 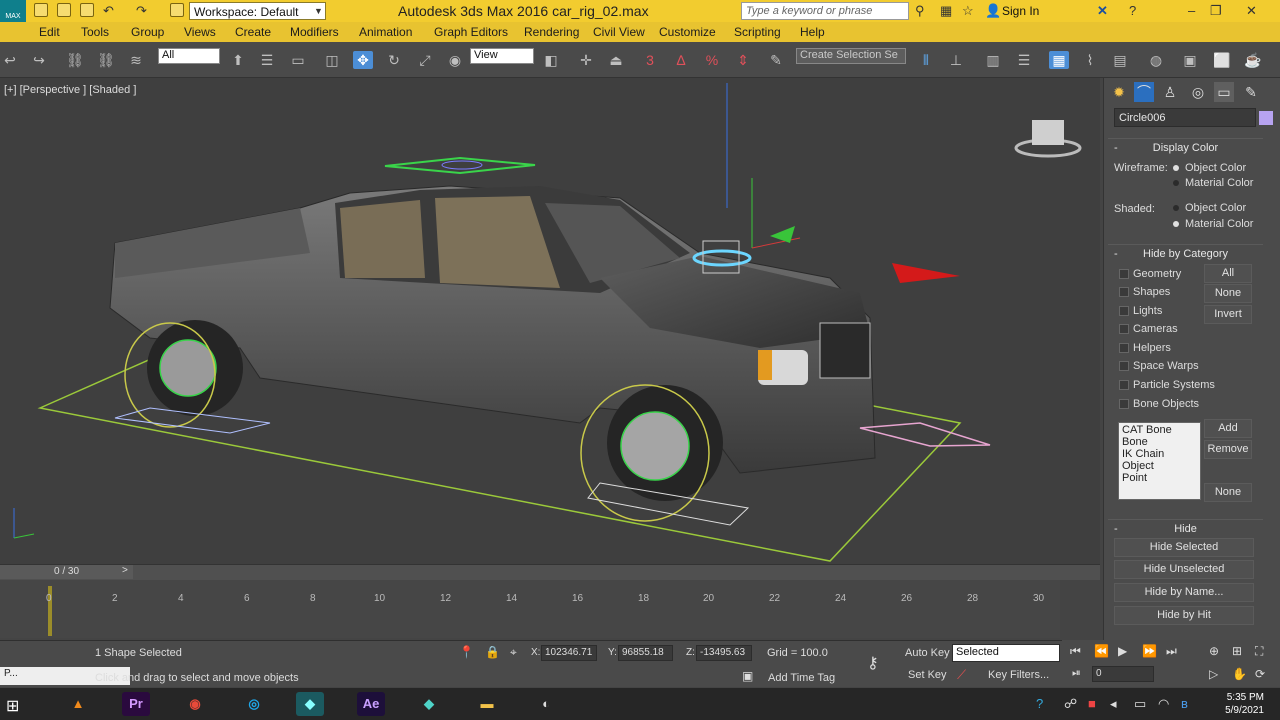 I want to click on hide-by-hit-button: Hide by Hit, so click(x=1184, y=615).